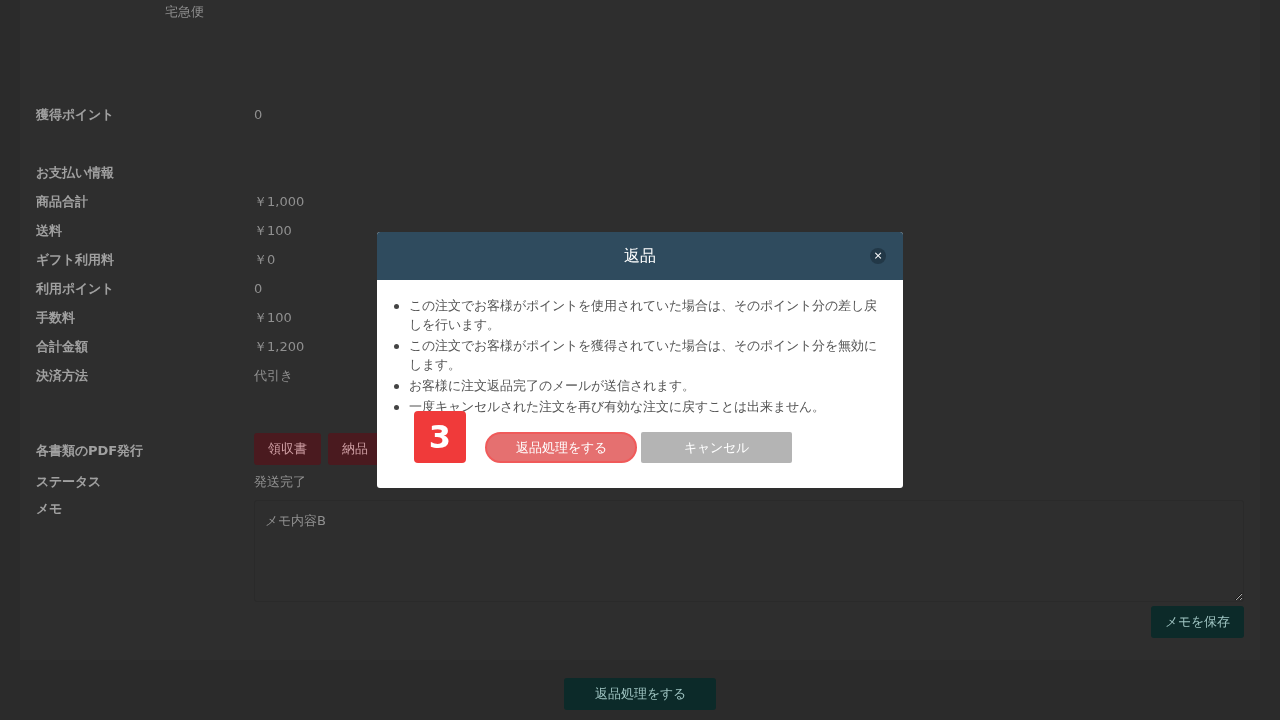  What do you see at coordinates (62, 376) in the screenshot?
I see `field-label: 決済方法` at bounding box center [62, 376].